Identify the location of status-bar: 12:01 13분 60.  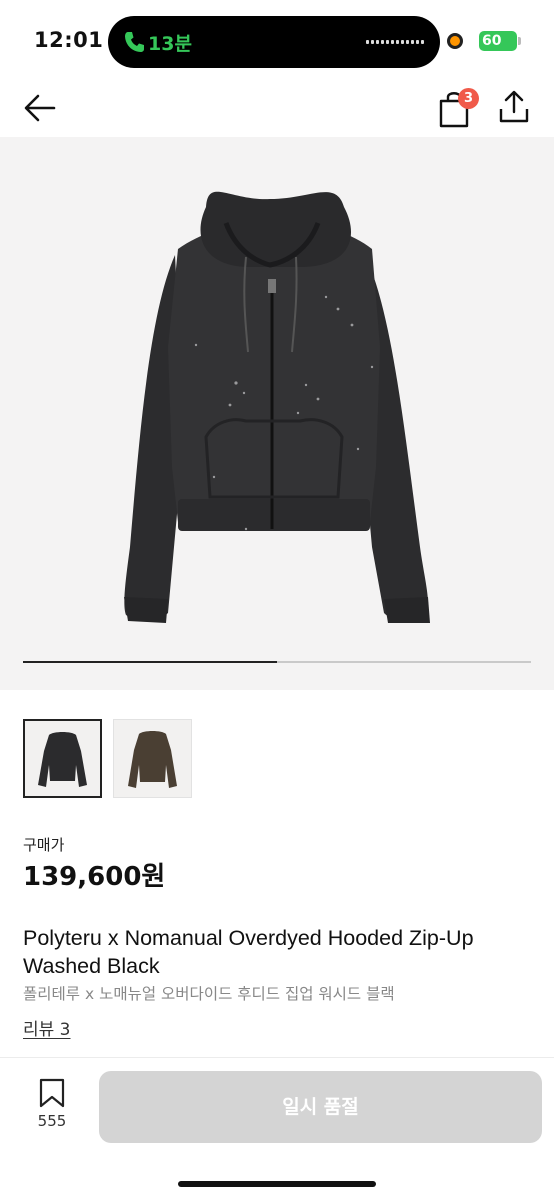
(277, 40).